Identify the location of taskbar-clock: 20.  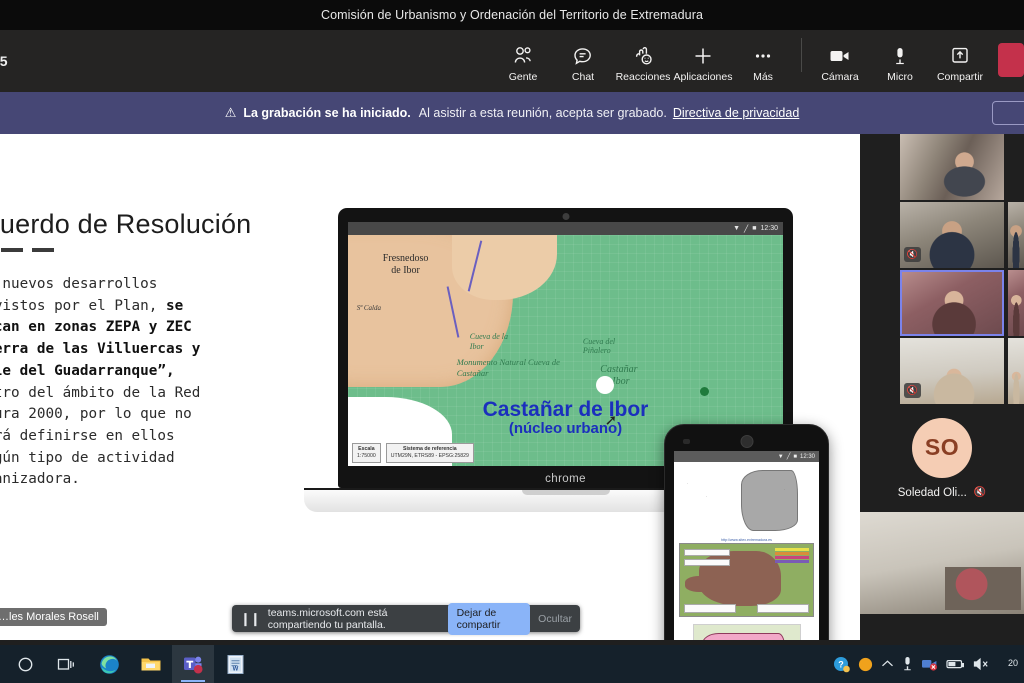
(1008, 663).